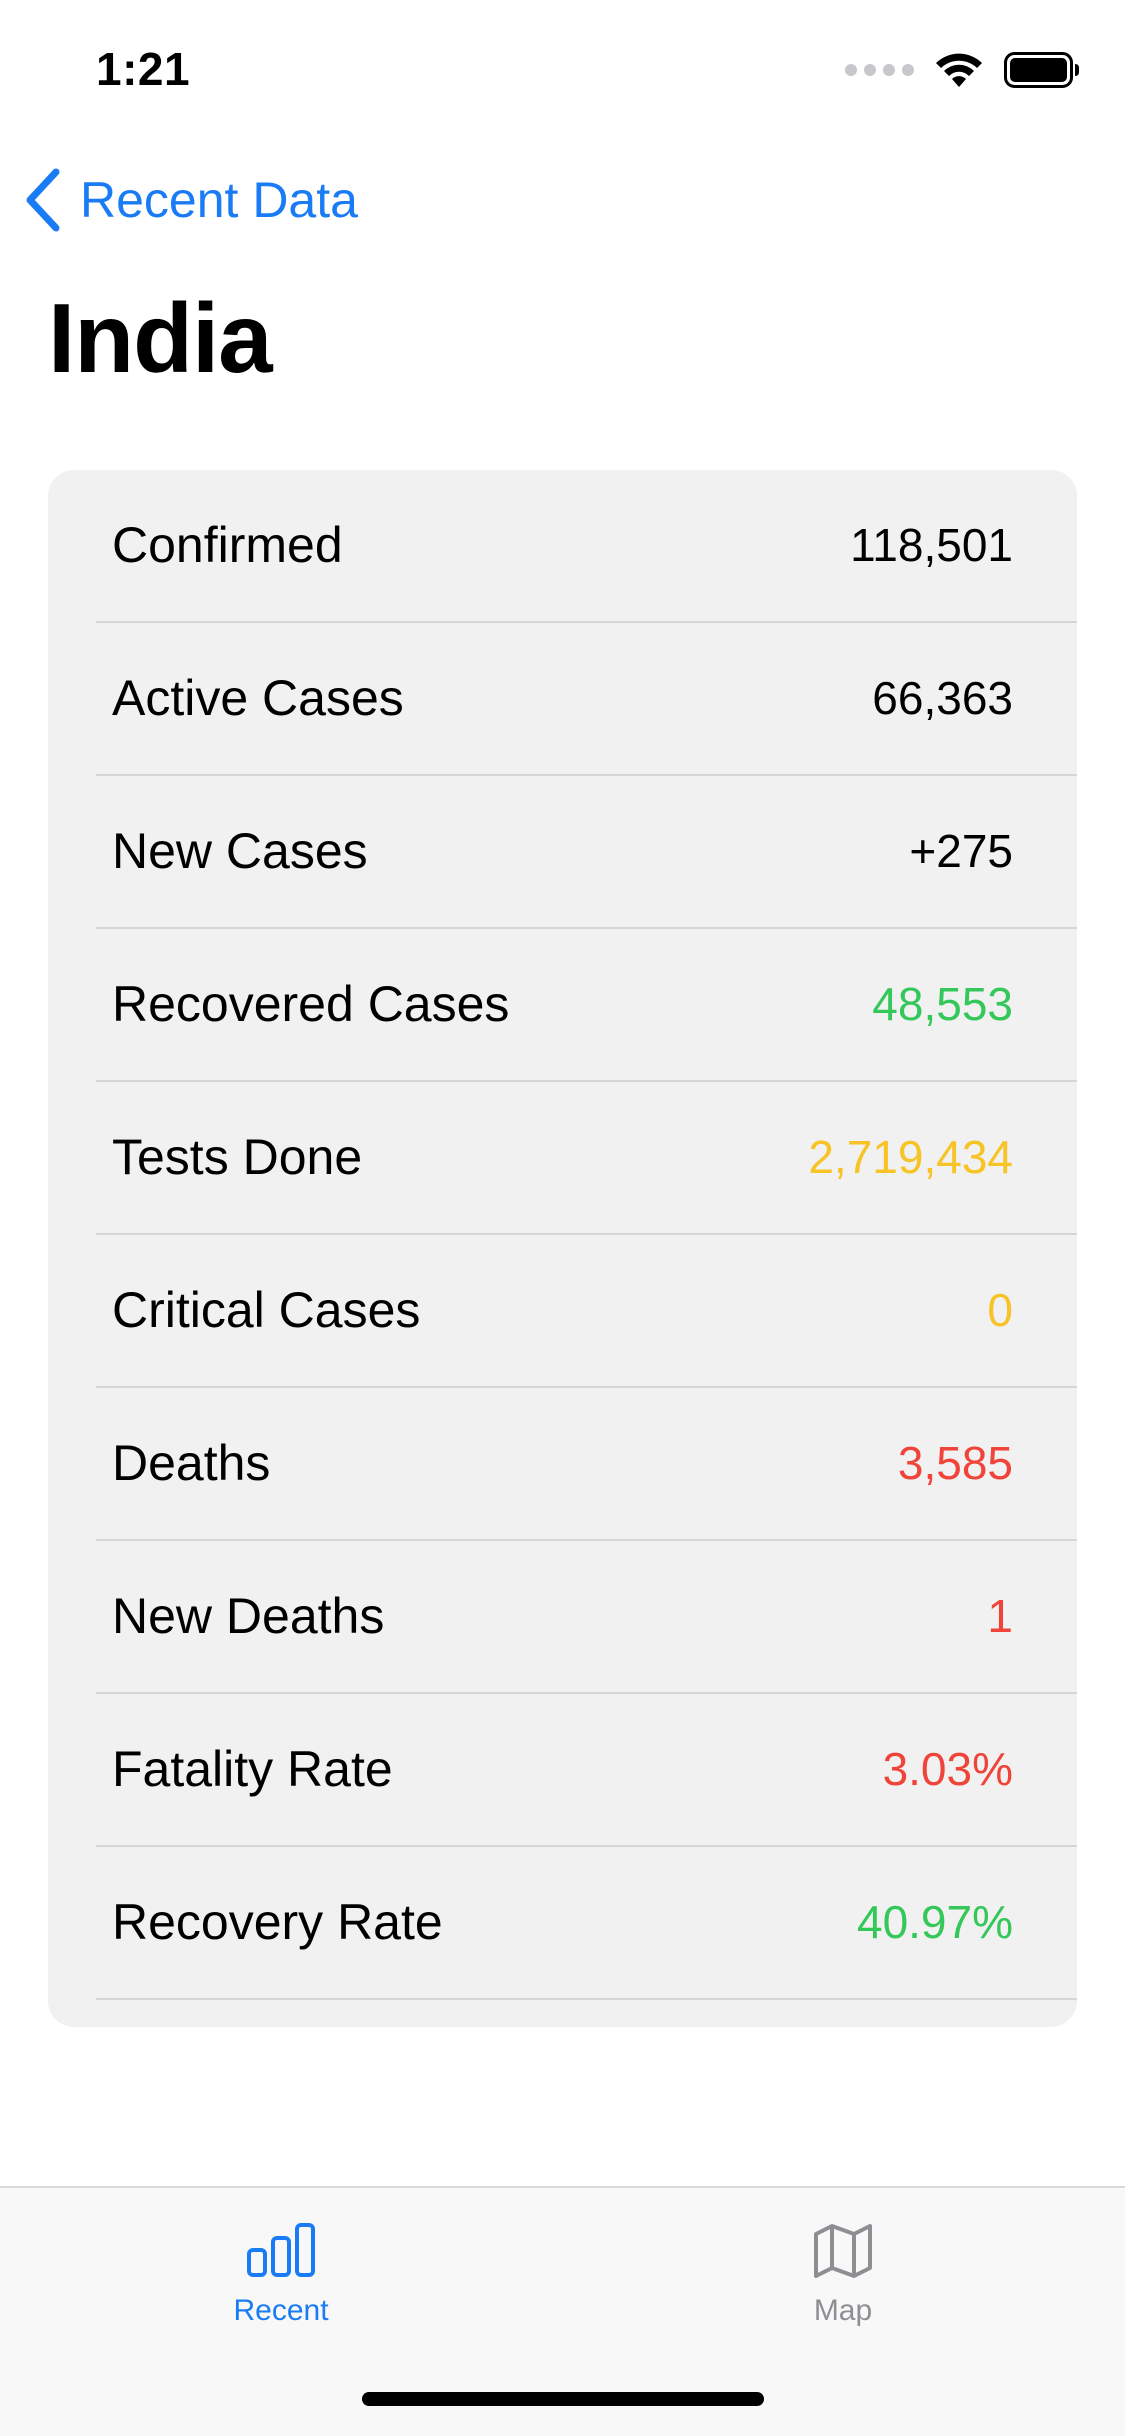  I want to click on stat-label: Recovered Cases, so click(311, 1004).